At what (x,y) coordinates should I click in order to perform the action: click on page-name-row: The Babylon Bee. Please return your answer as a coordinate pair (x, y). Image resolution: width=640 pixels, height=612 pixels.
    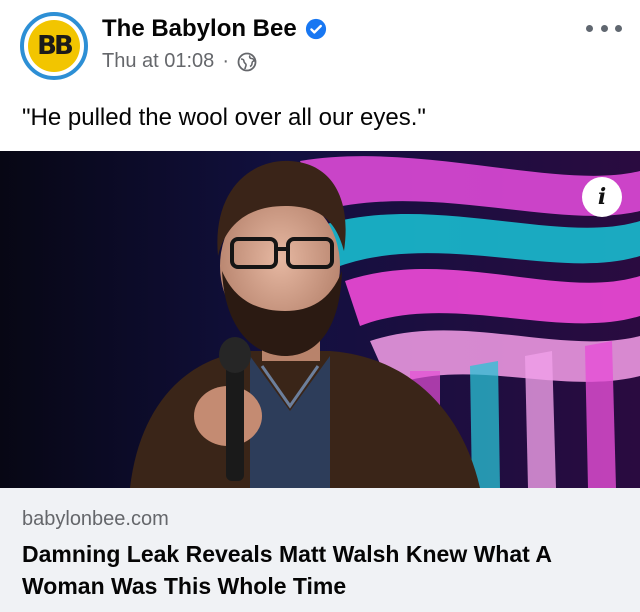
    Looking at the image, I should click on (214, 29).